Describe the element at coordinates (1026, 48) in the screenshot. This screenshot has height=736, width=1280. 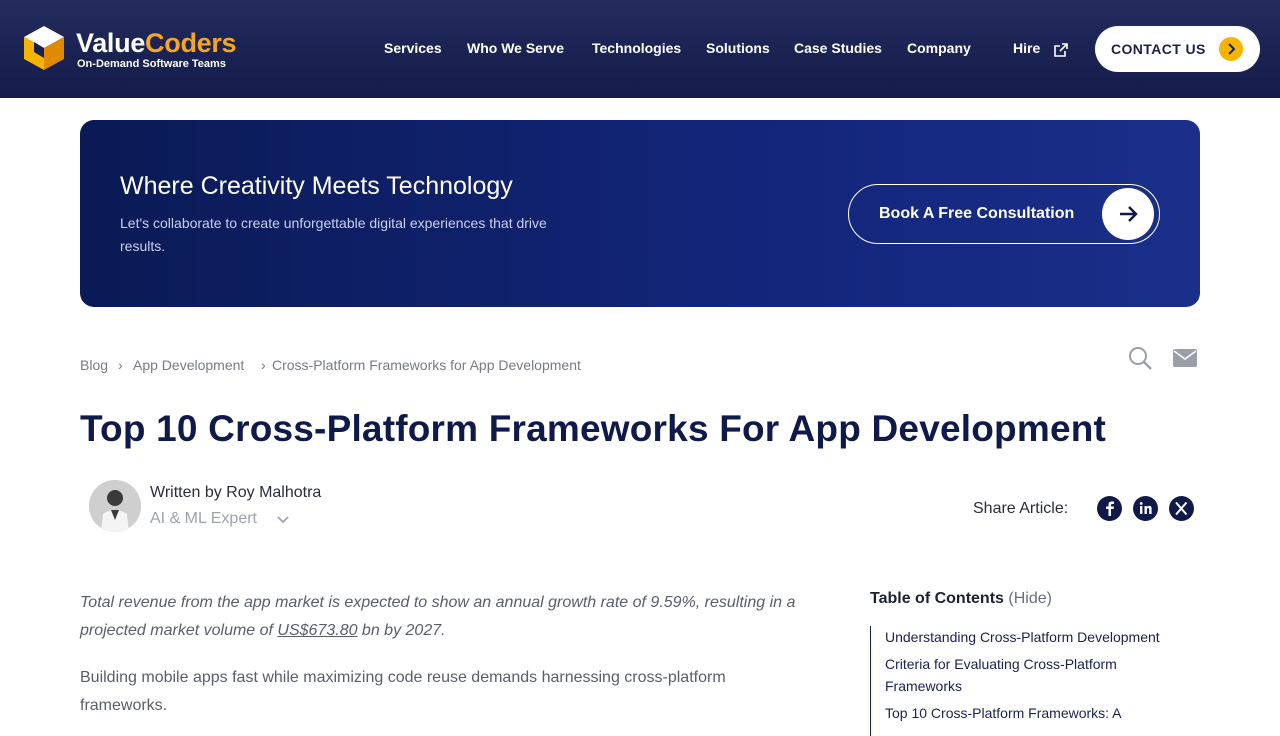
I see `nav-hire: Hire` at that location.